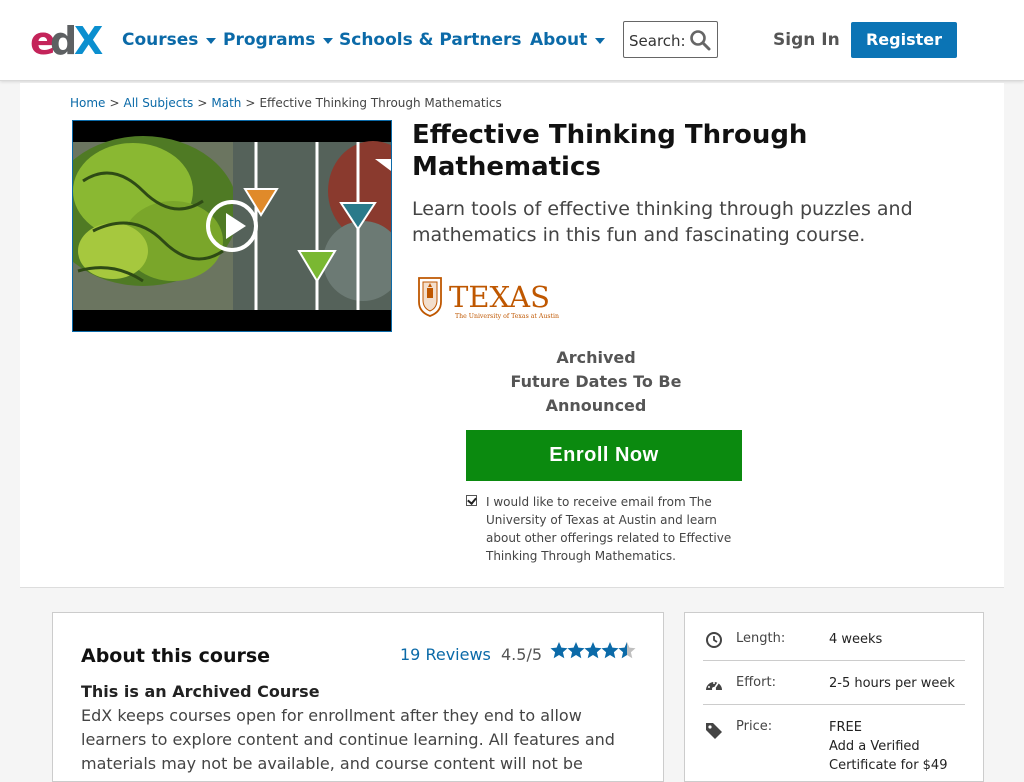 The height and width of the screenshot is (782, 1024). I want to click on detail-value-price: FREE Add a Verified Certificate for $49, so click(897, 746).